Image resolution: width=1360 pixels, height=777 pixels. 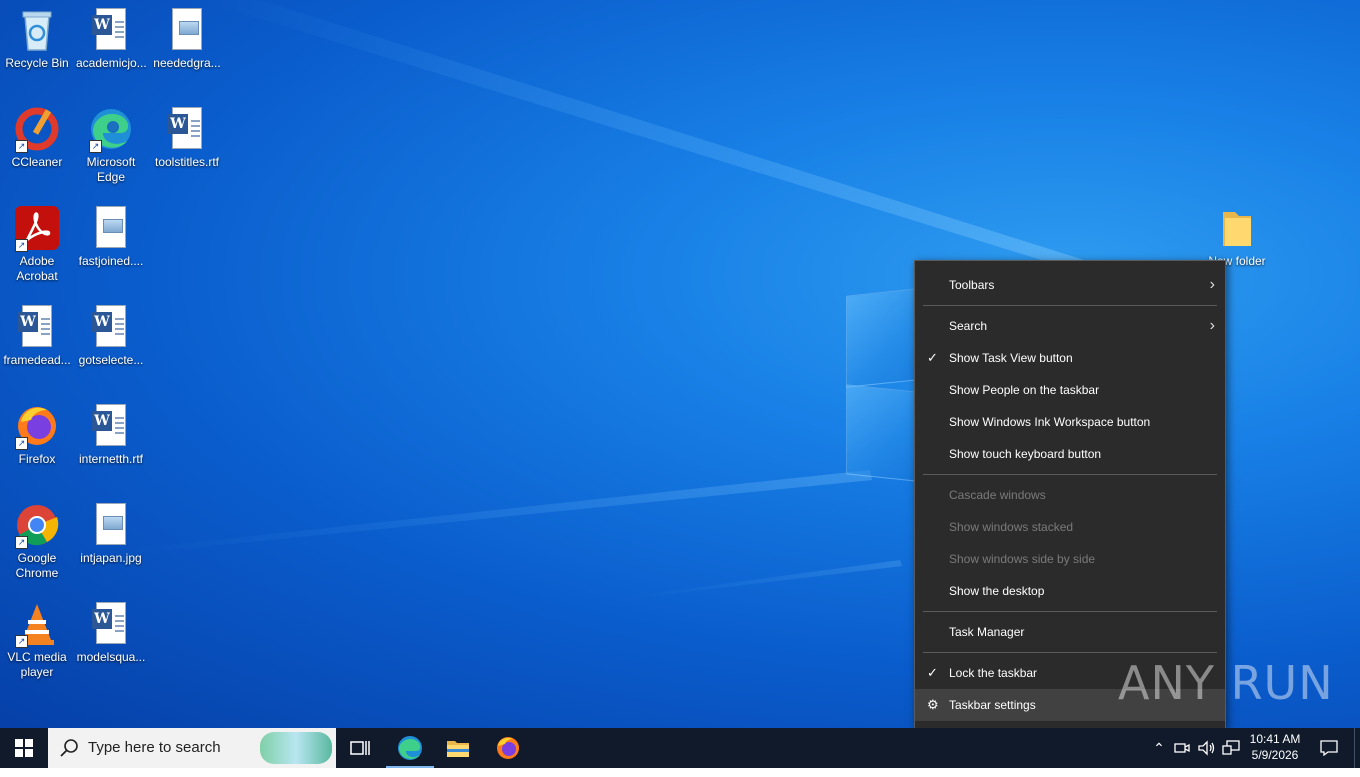 What do you see at coordinates (1070, 285) in the screenshot?
I see `menu-item-toolbars: Toolbars ›` at bounding box center [1070, 285].